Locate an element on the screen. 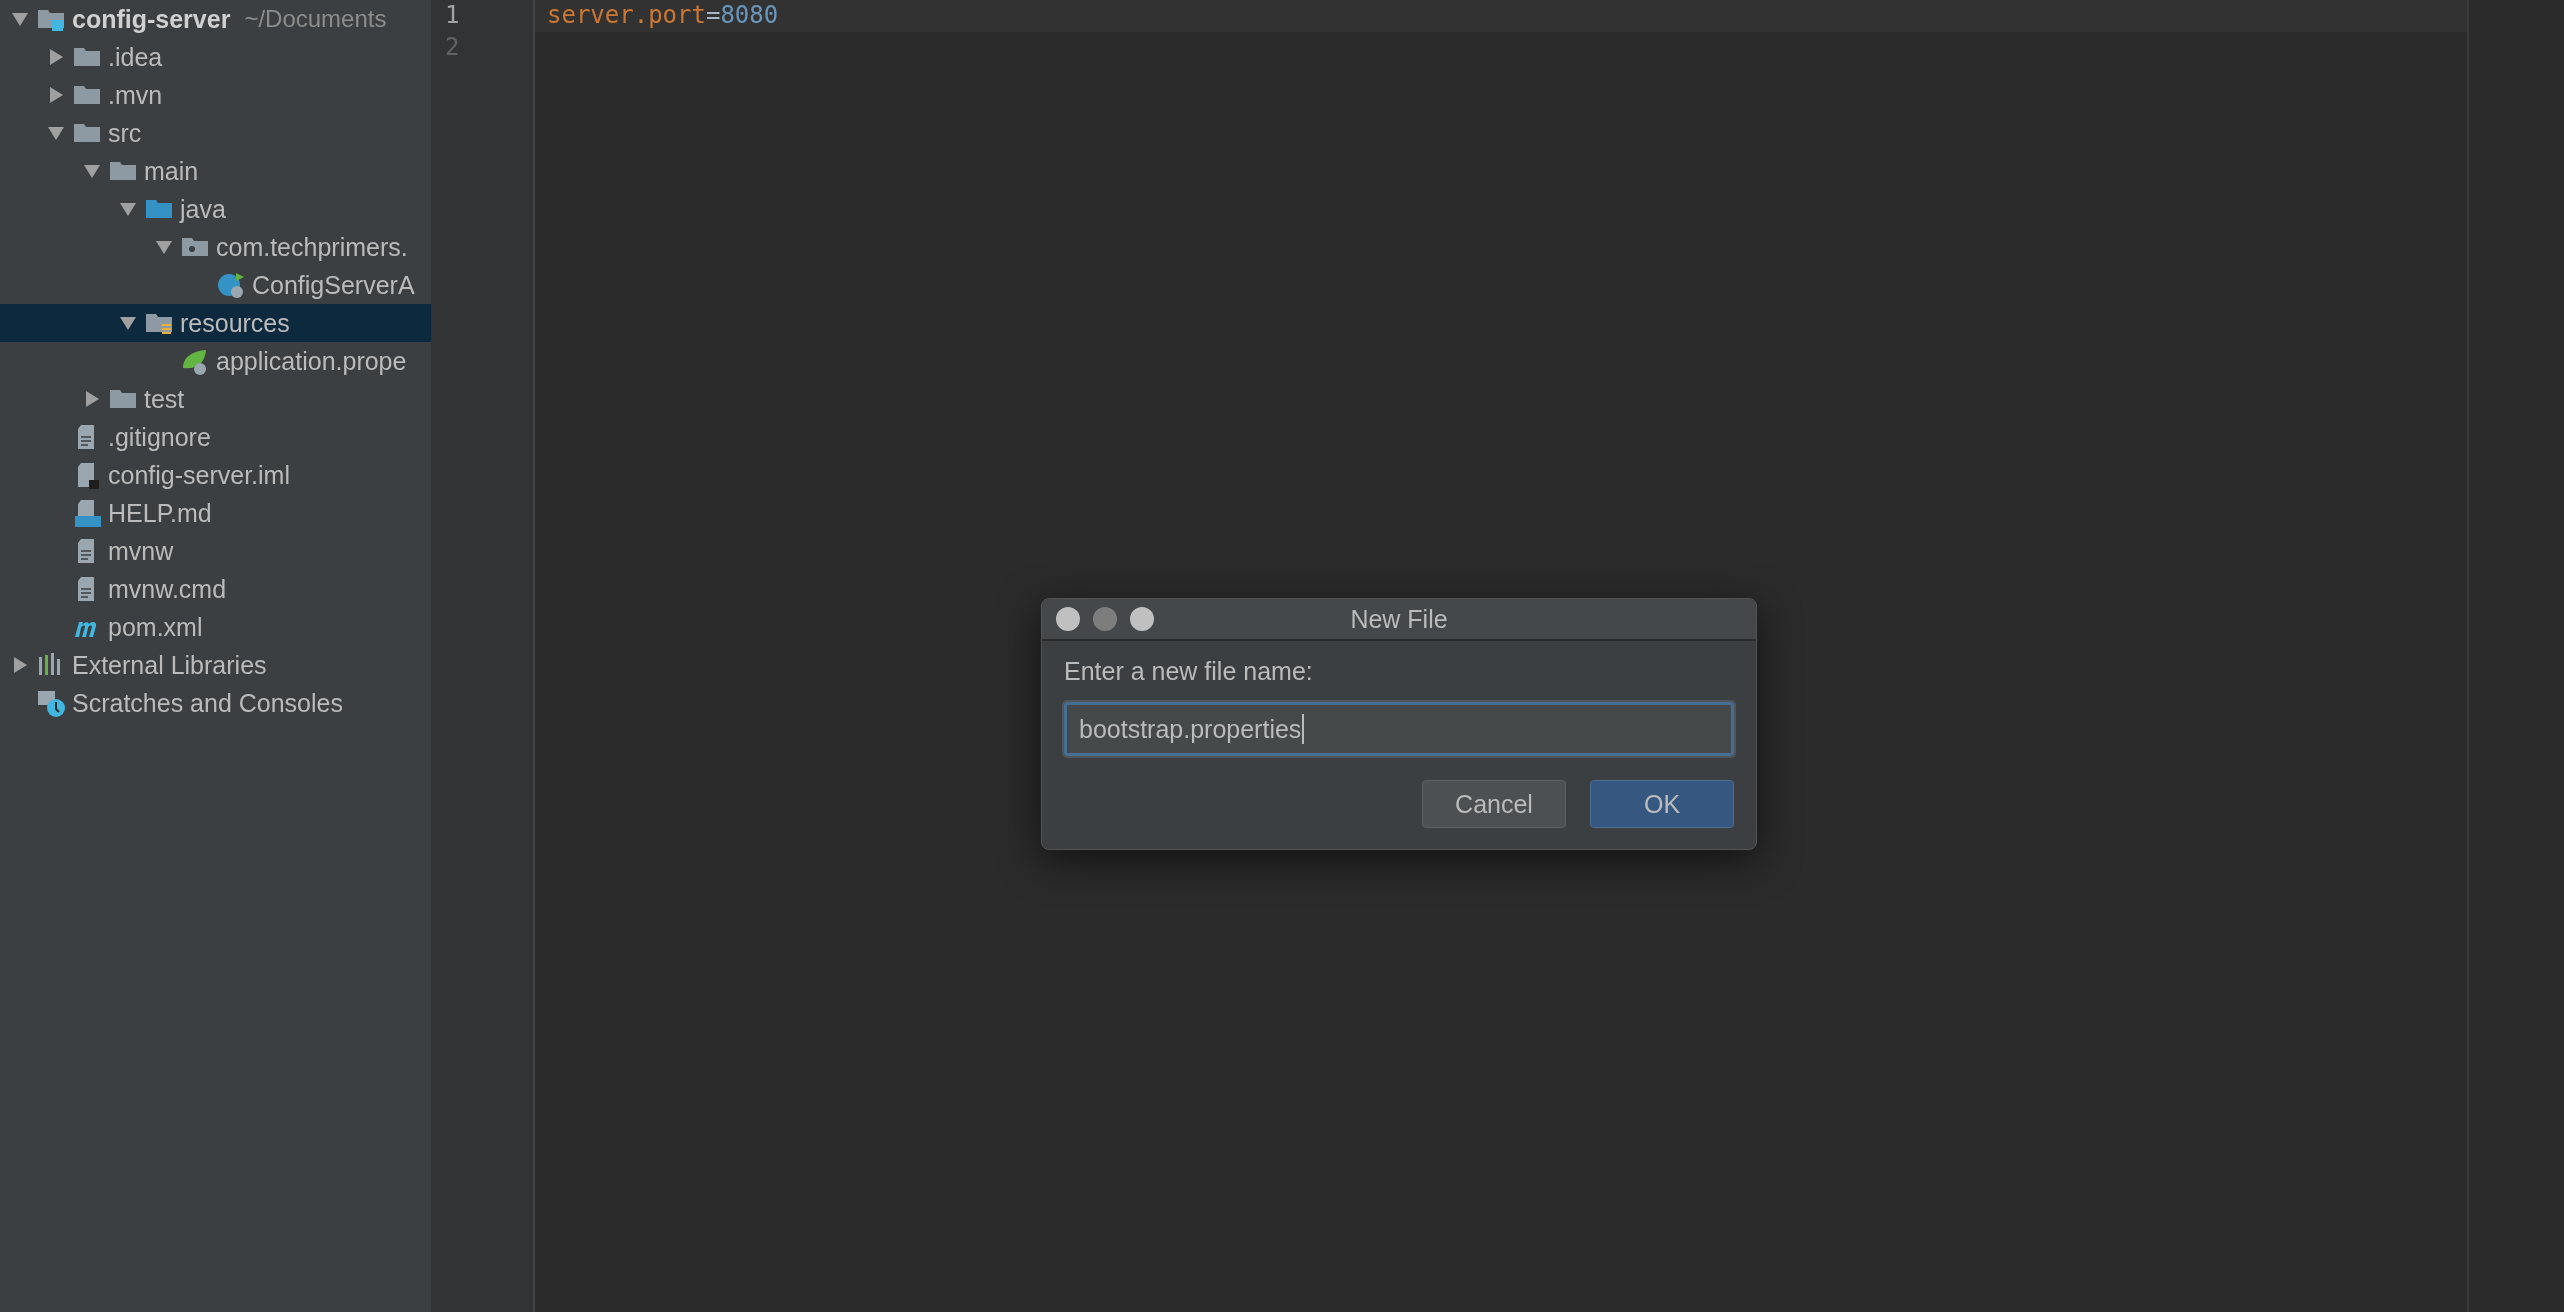 The height and width of the screenshot is (1312, 2564). tree-item: mvnw.cmd is located at coordinates (215, 589).